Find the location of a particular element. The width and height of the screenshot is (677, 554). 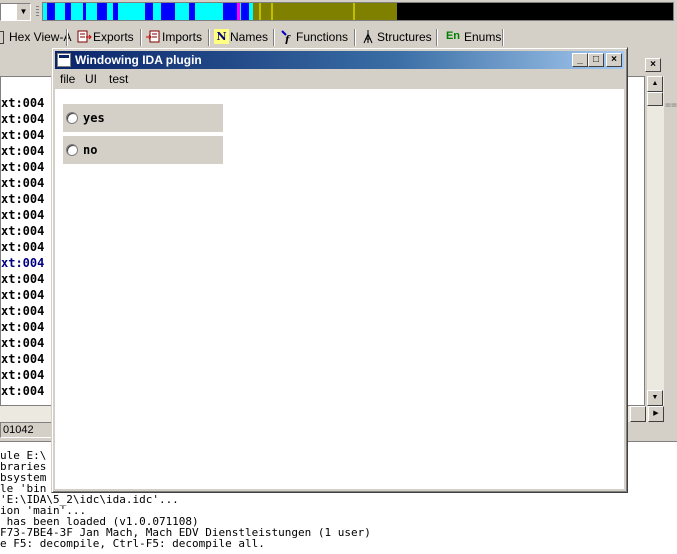

plugin-title: Windowing IDA plugin is located at coordinates (138, 60).